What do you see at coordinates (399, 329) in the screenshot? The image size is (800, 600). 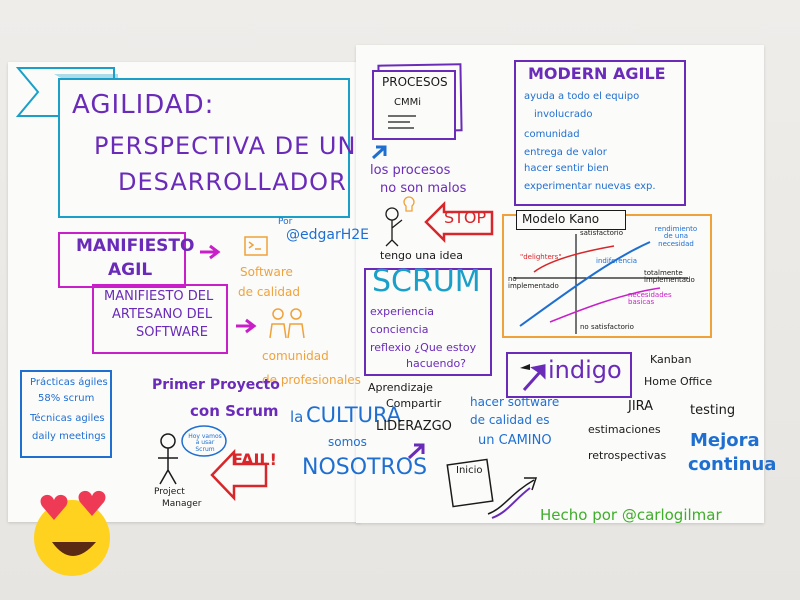 I see `scrum-item-2: conciencia` at bounding box center [399, 329].